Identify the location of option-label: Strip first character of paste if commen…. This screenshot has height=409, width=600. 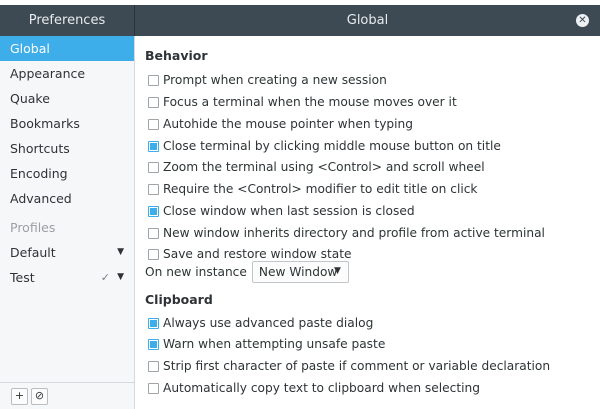
(357, 366).